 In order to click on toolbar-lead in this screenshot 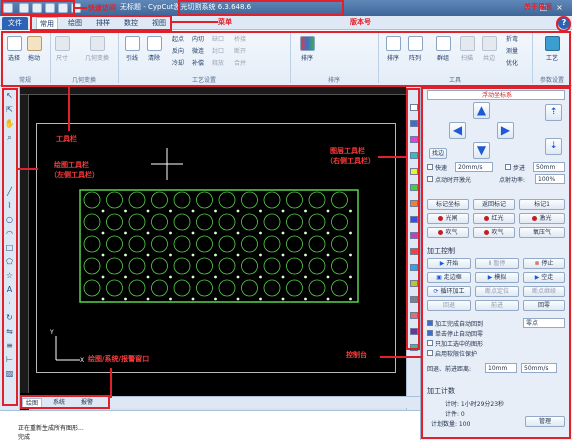, I will do `click(69, 109)`.